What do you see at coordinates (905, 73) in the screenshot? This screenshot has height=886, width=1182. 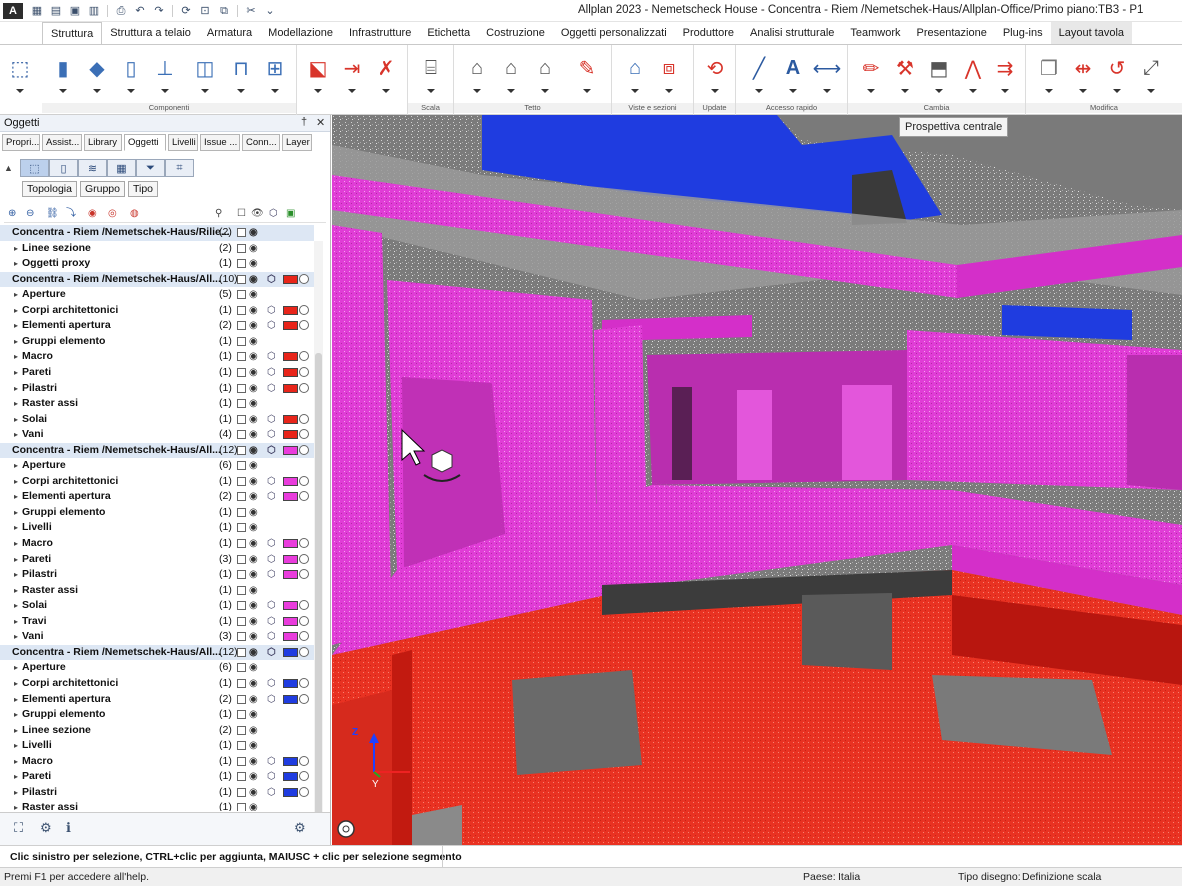 I see `brush-icon: ⚒` at bounding box center [905, 73].